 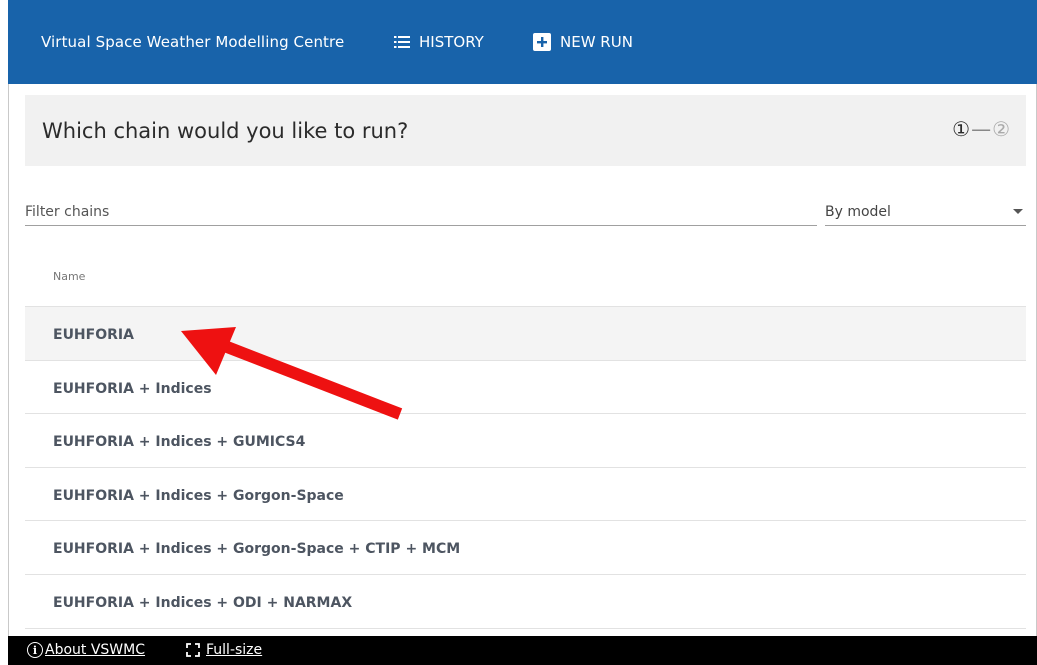 What do you see at coordinates (192, 42) in the screenshot?
I see `app-brand: Virtual Space Weather Modelling Centre` at bounding box center [192, 42].